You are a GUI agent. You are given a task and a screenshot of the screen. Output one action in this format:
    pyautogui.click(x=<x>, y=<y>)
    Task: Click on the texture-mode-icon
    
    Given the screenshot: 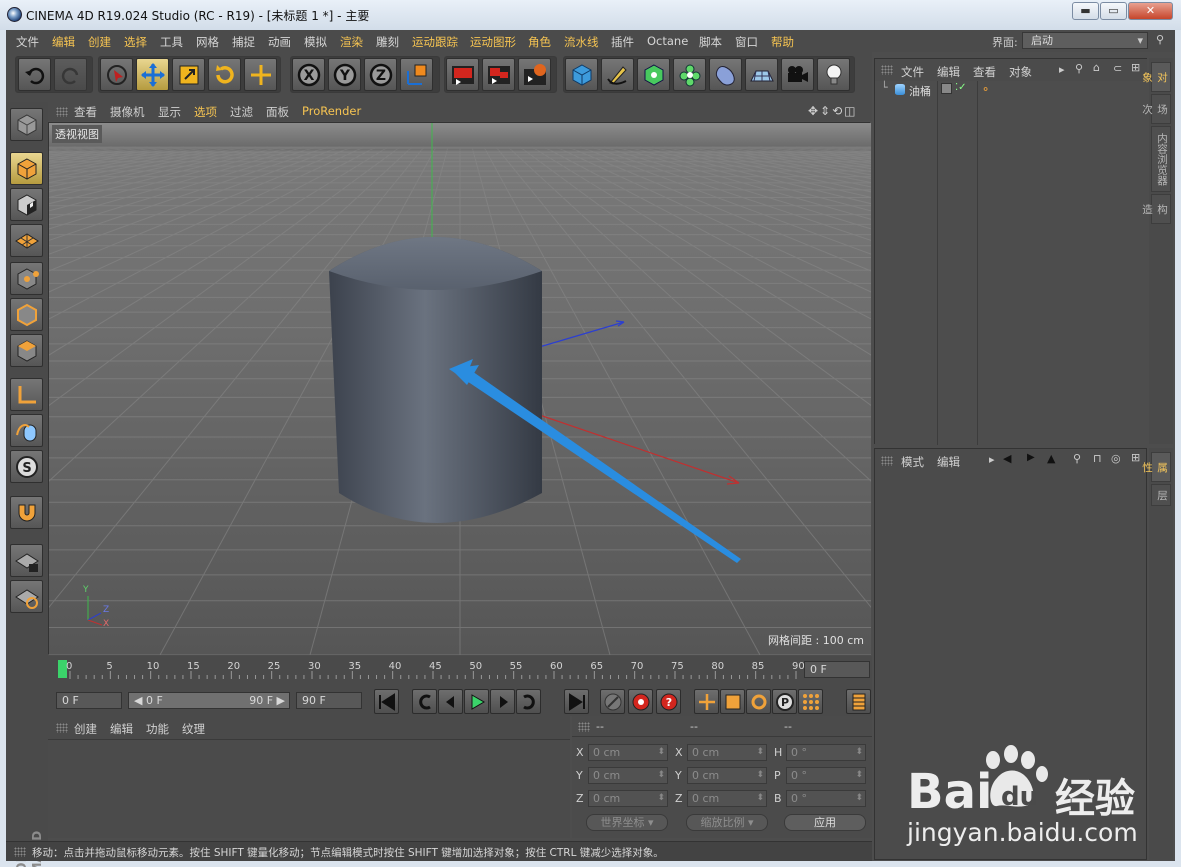 What is the action you would take?
    pyautogui.click(x=26, y=204)
    